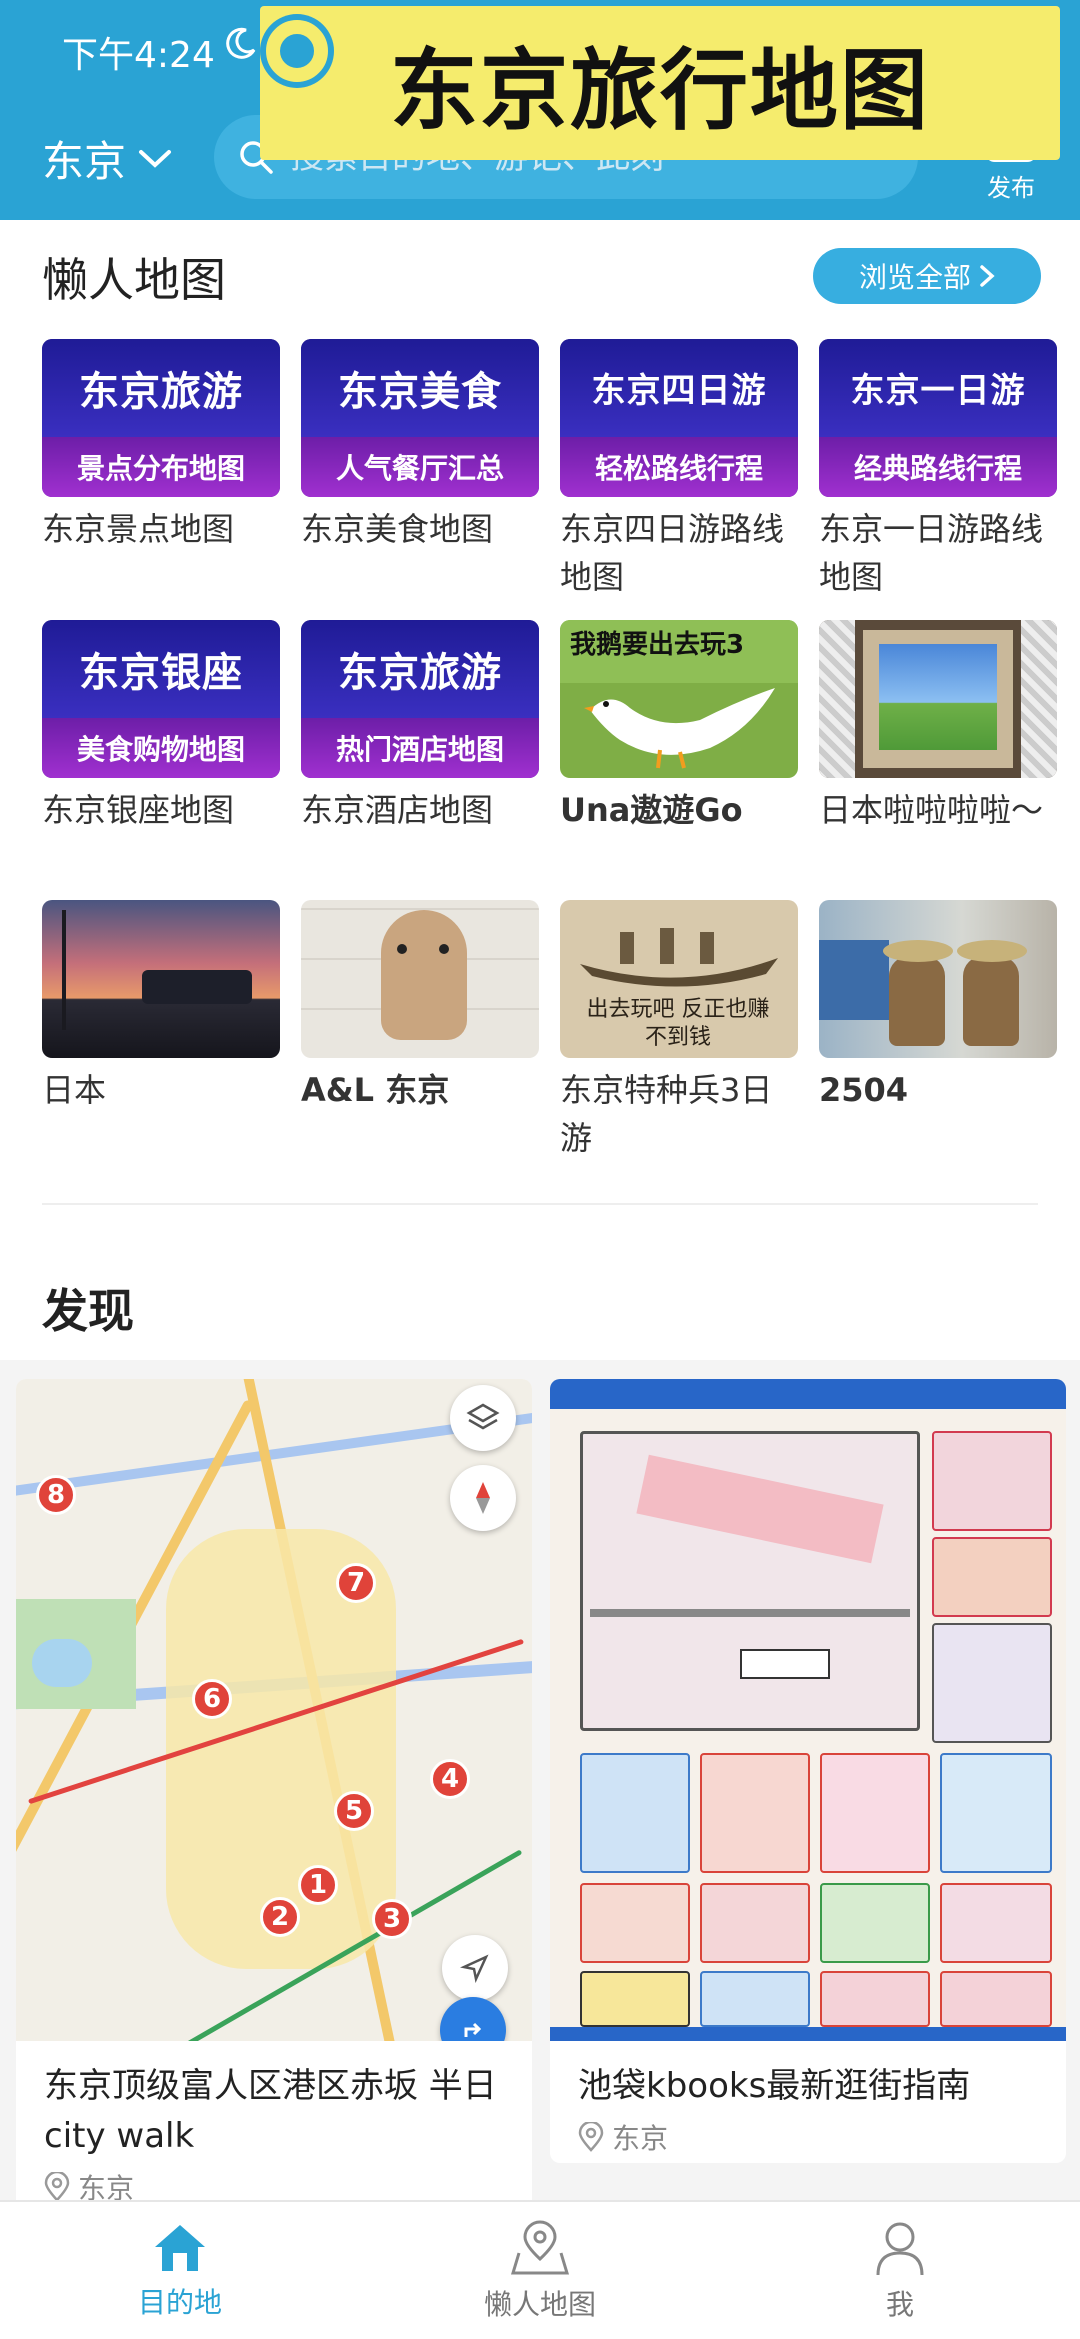  I want to click on chevron-down-icon, so click(155, 158).